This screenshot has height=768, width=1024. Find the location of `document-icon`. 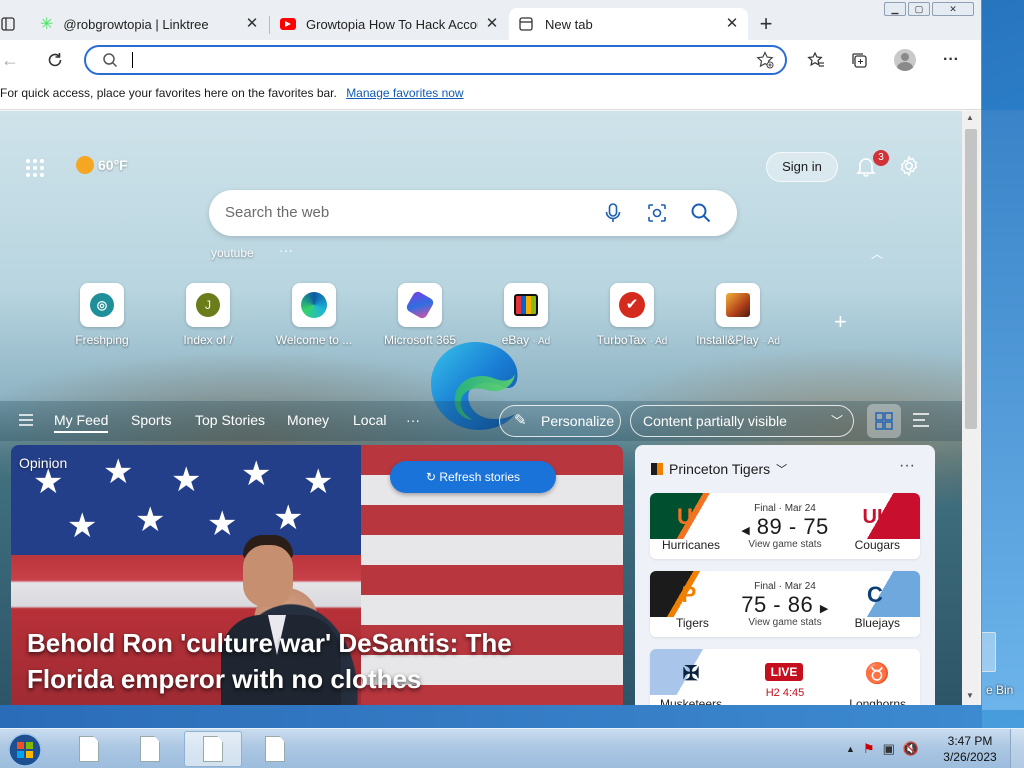

document-icon is located at coordinates (89, 749).